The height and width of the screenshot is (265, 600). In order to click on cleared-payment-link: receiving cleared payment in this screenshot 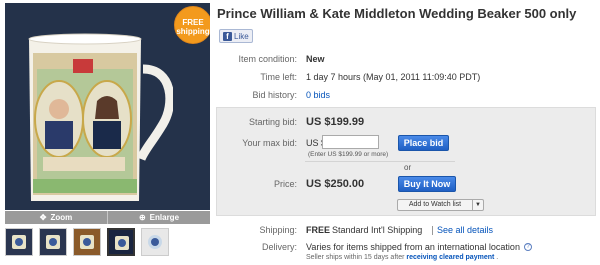, I will do `click(450, 257)`.